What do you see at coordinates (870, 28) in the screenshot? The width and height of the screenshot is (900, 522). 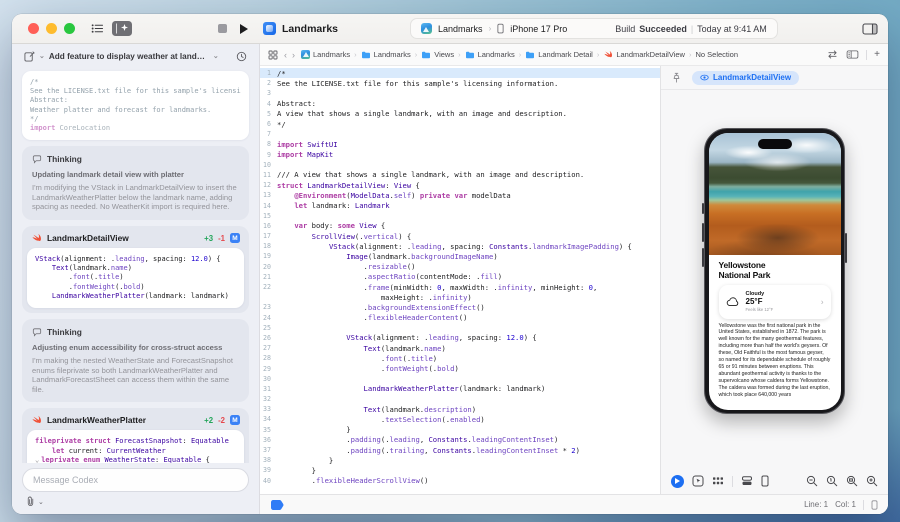 I see `inspector-toggle-icon` at bounding box center [870, 28].